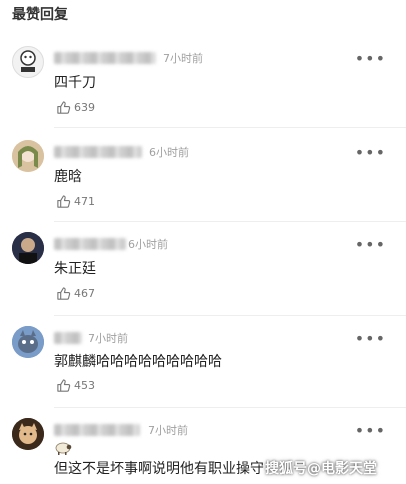 The image size is (406, 484). What do you see at coordinates (68, 177) in the screenshot?
I see `comment-text: 鹿晗` at bounding box center [68, 177].